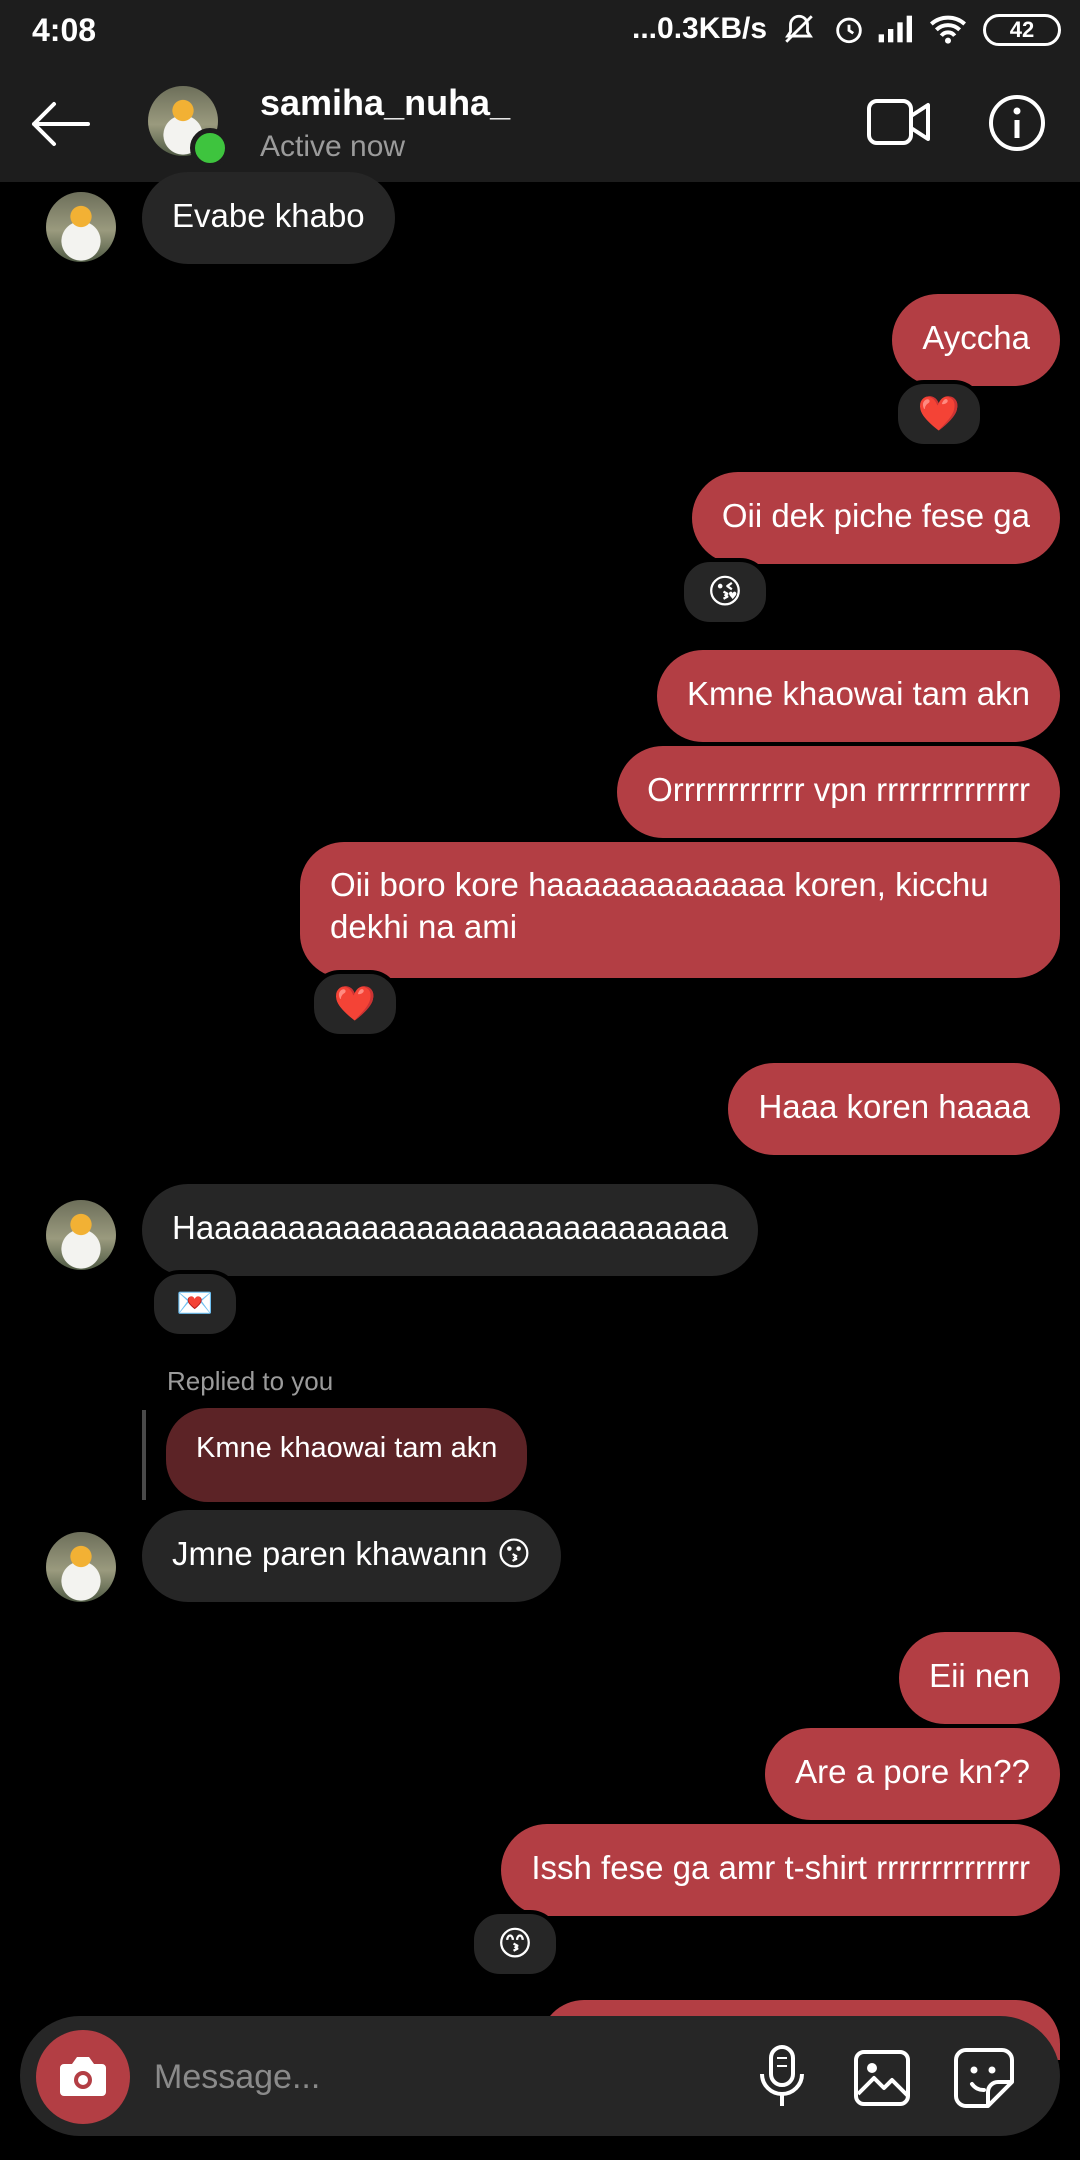 This screenshot has height=2160, width=1080. I want to click on info-icon, so click(1017, 125).